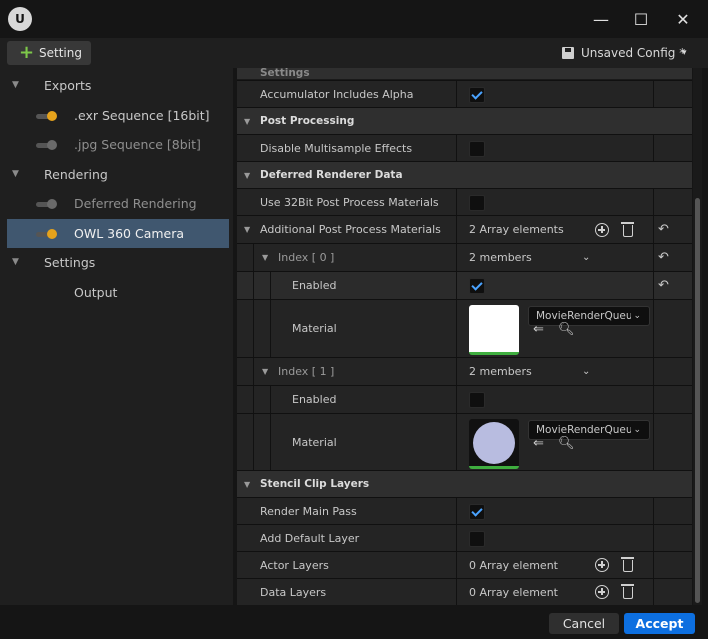 The height and width of the screenshot is (639, 708). What do you see at coordinates (118, 175) in the screenshot?
I see `tree-item-rendering: ▼ Rendering` at bounding box center [118, 175].